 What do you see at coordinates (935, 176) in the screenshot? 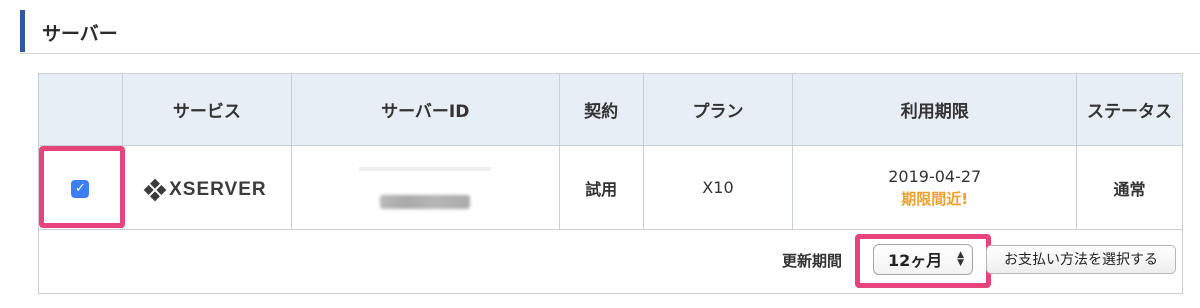
I see `expiry-date: 2019-04-27` at bounding box center [935, 176].